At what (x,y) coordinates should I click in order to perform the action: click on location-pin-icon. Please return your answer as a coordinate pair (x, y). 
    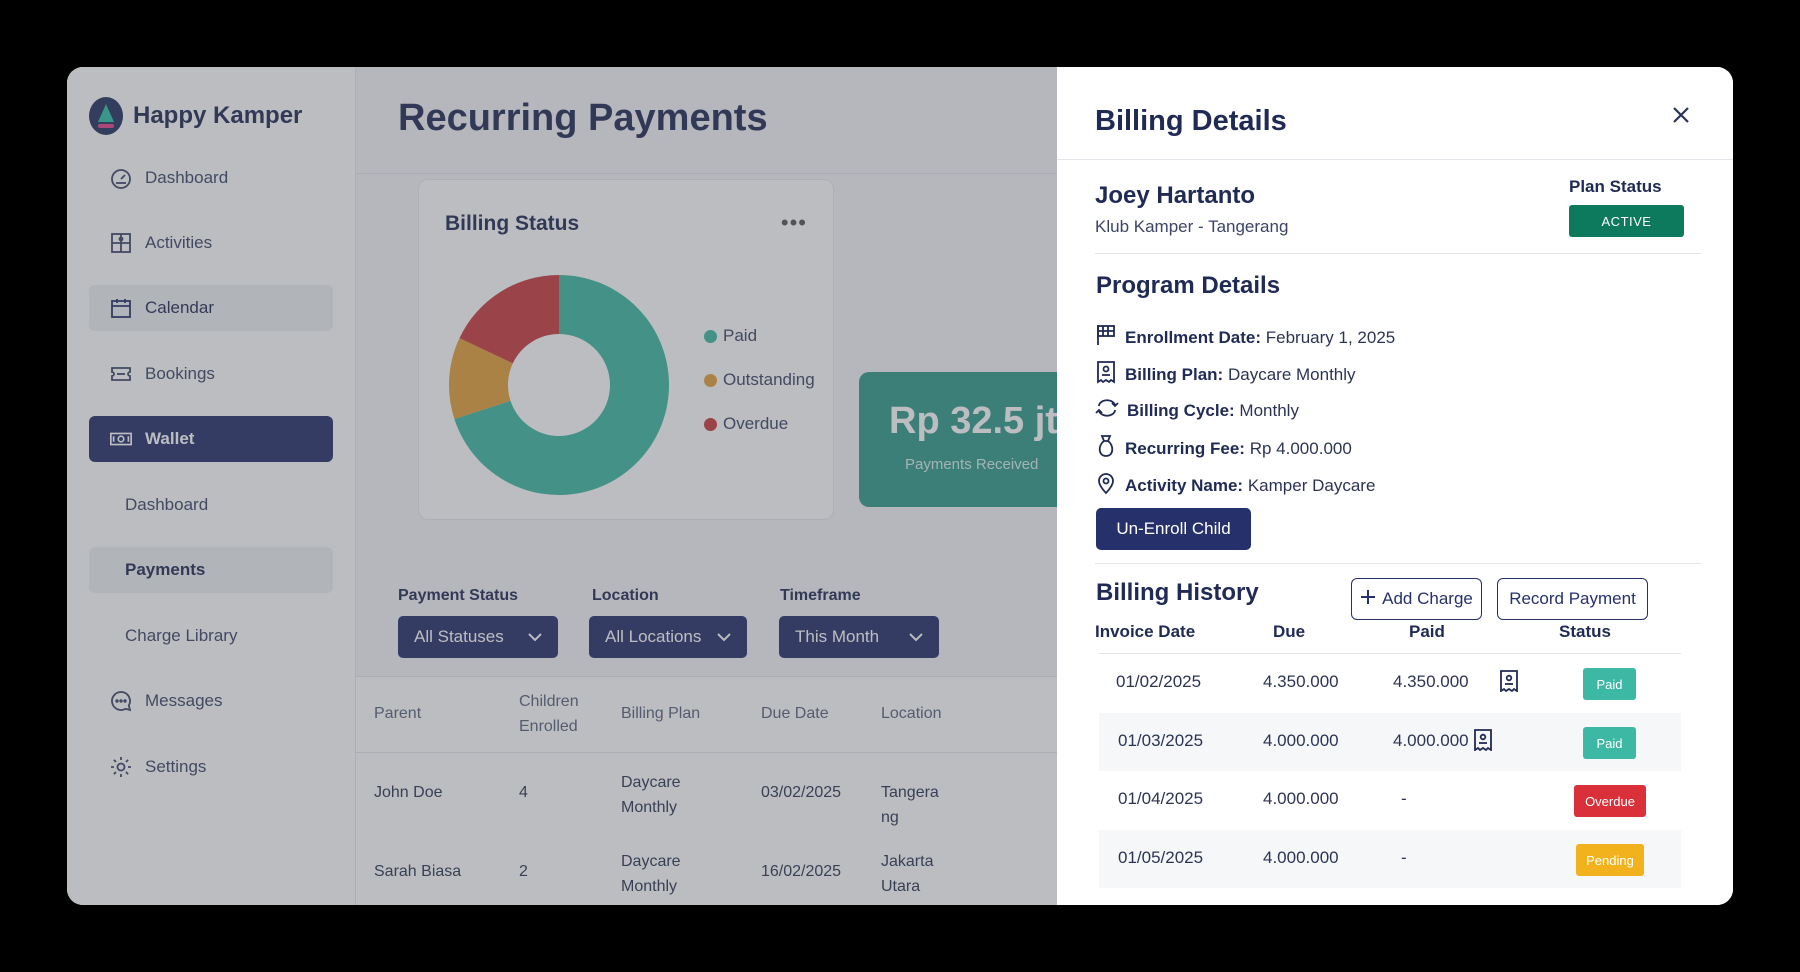
    Looking at the image, I should click on (1106, 485).